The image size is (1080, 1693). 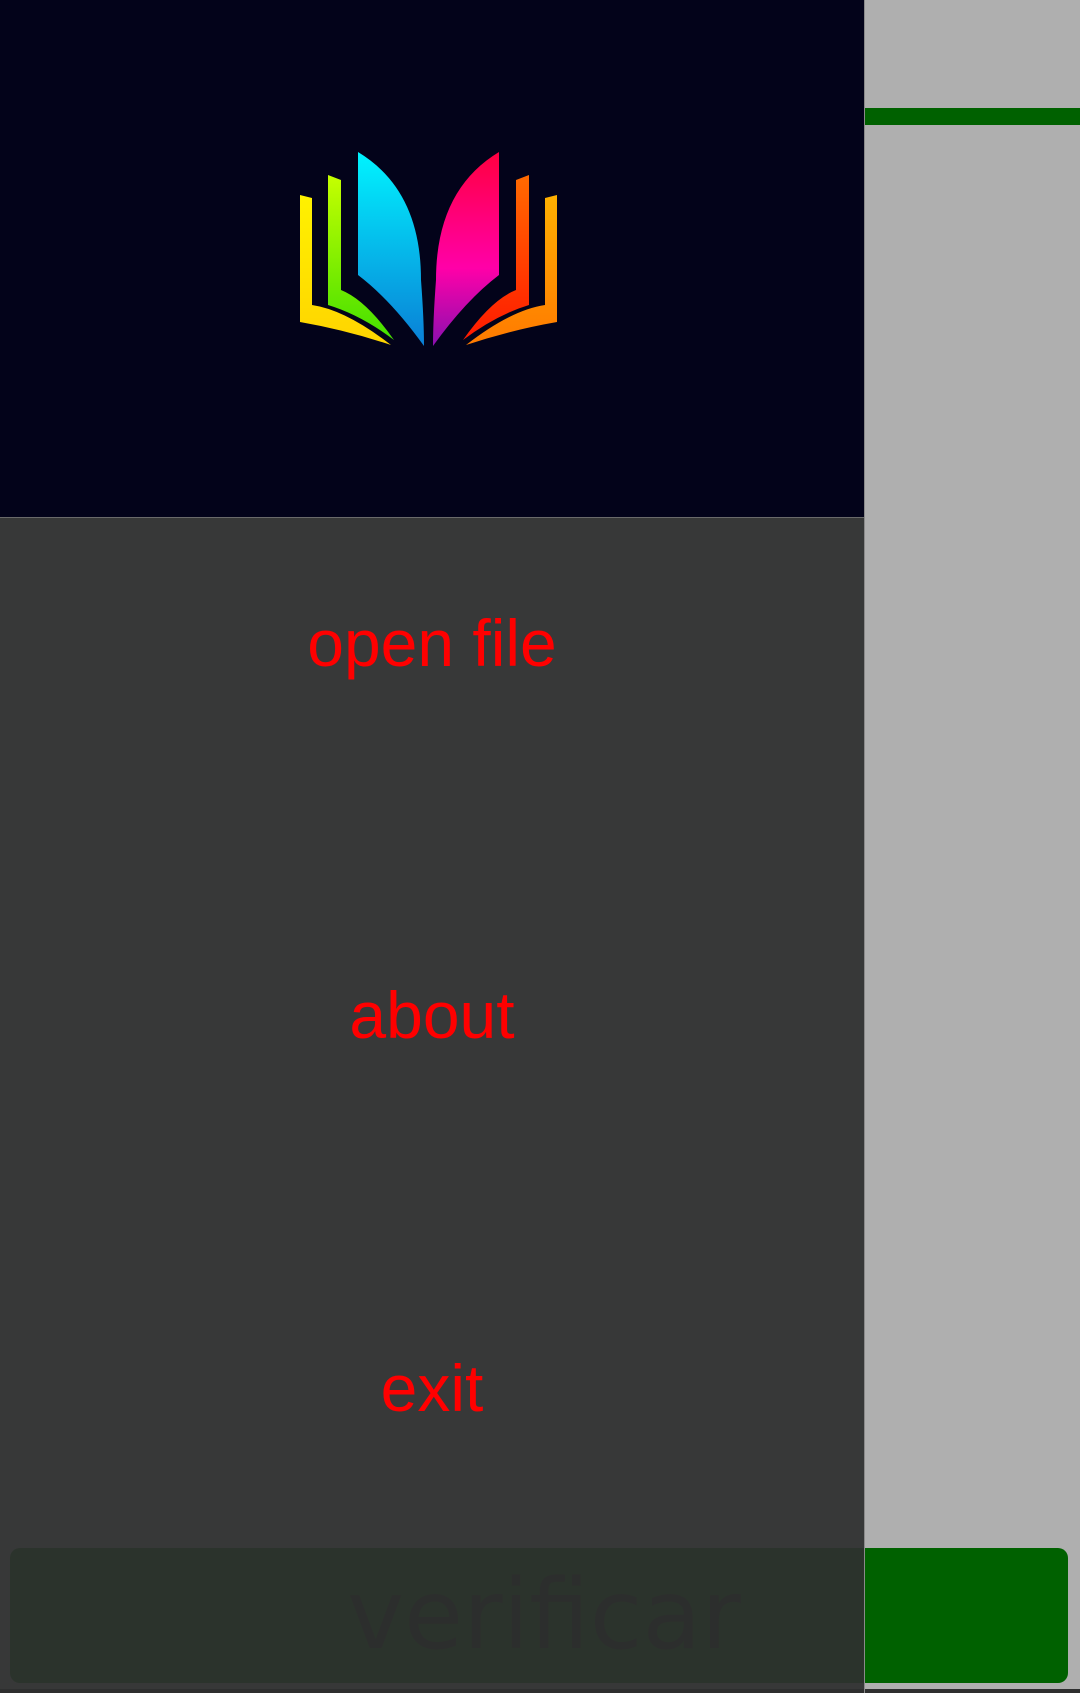 I want to click on menu-item-open-file: open file, so click(x=432, y=643).